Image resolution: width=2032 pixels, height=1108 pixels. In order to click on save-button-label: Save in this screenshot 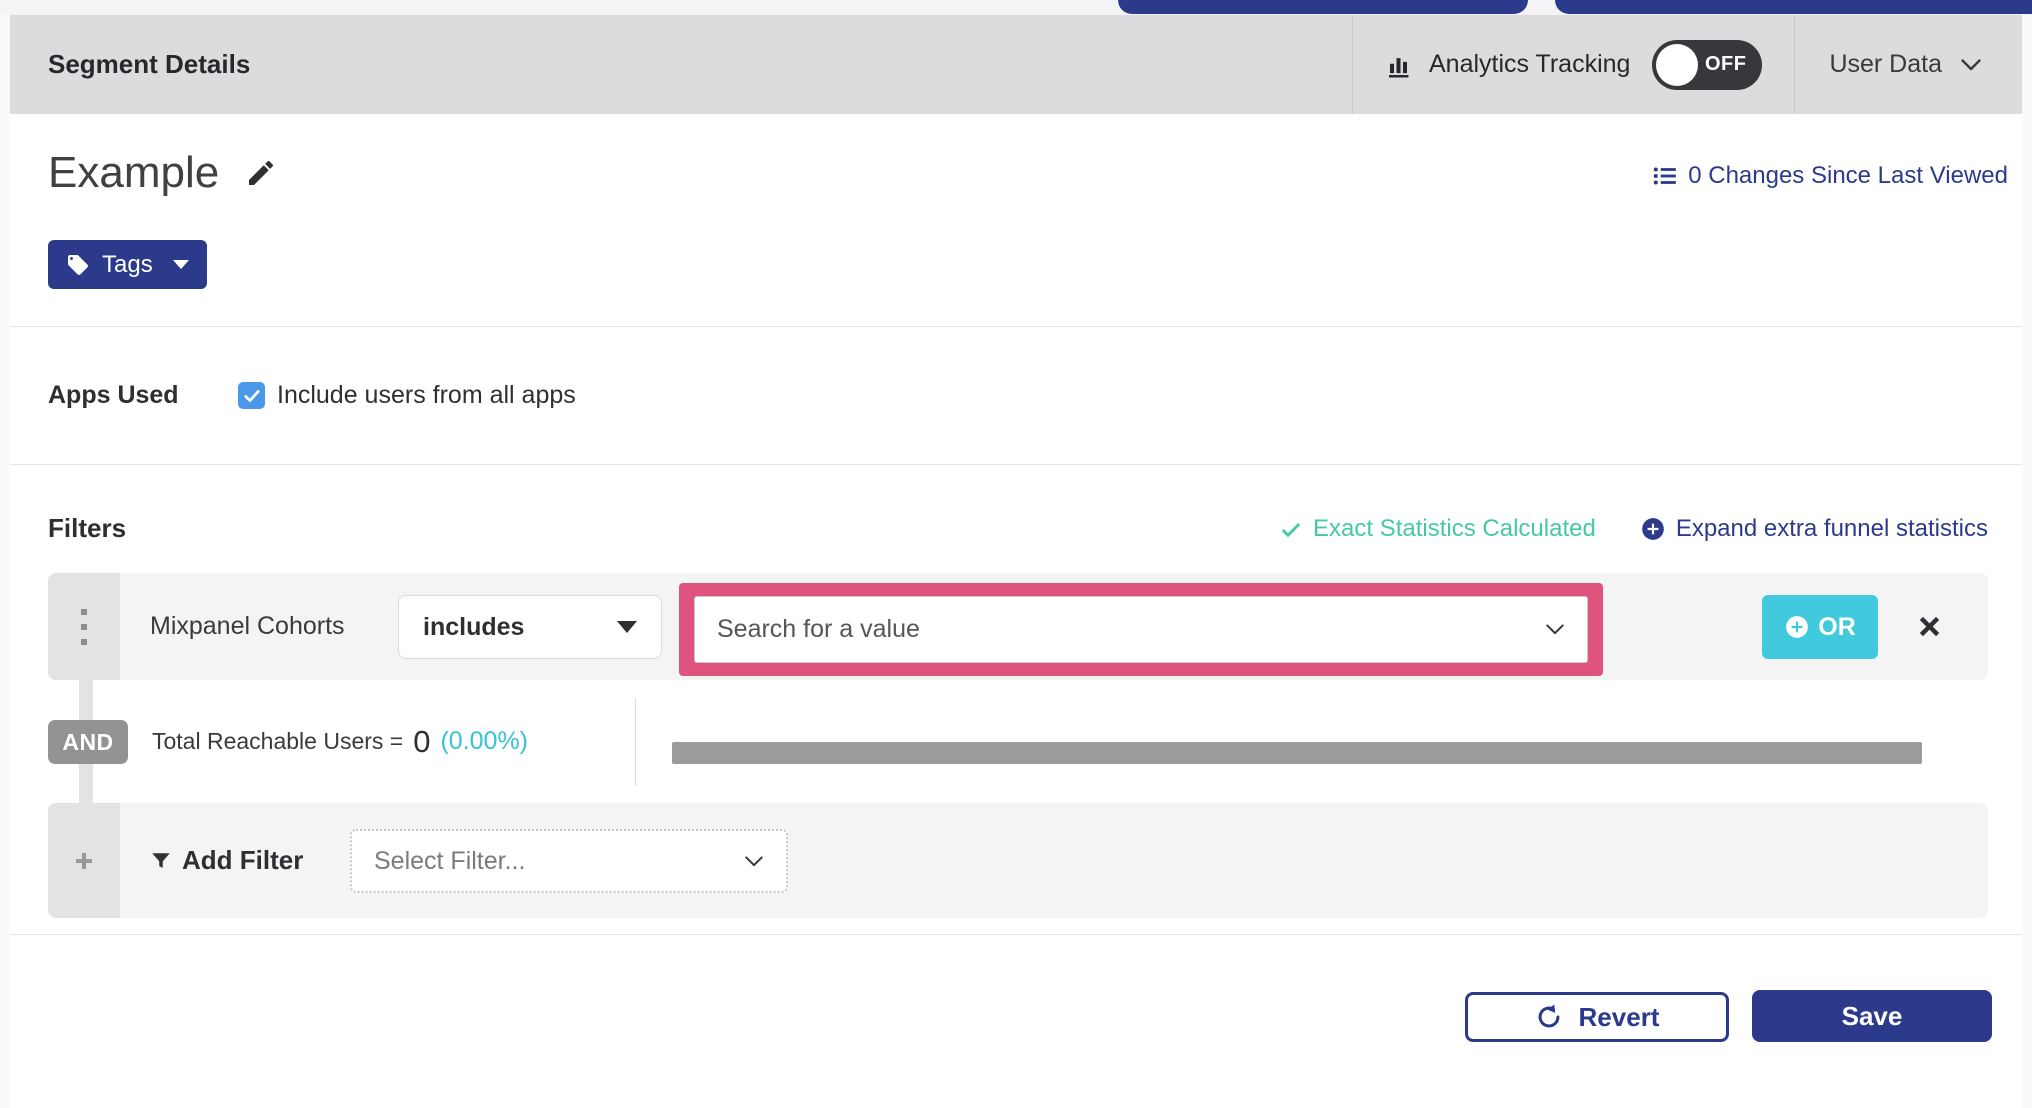, I will do `click(1872, 1015)`.